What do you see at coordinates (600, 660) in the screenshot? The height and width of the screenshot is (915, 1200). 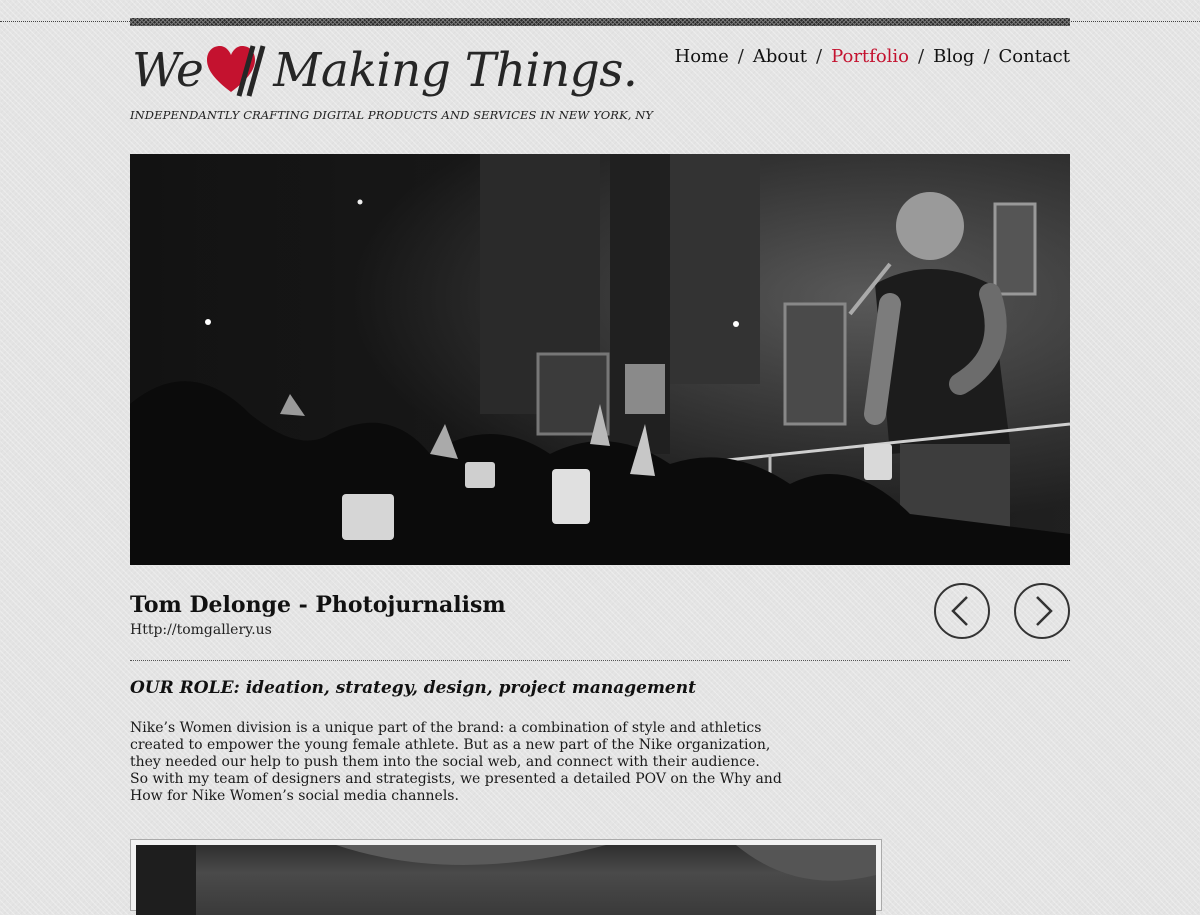 I see `section-divider` at bounding box center [600, 660].